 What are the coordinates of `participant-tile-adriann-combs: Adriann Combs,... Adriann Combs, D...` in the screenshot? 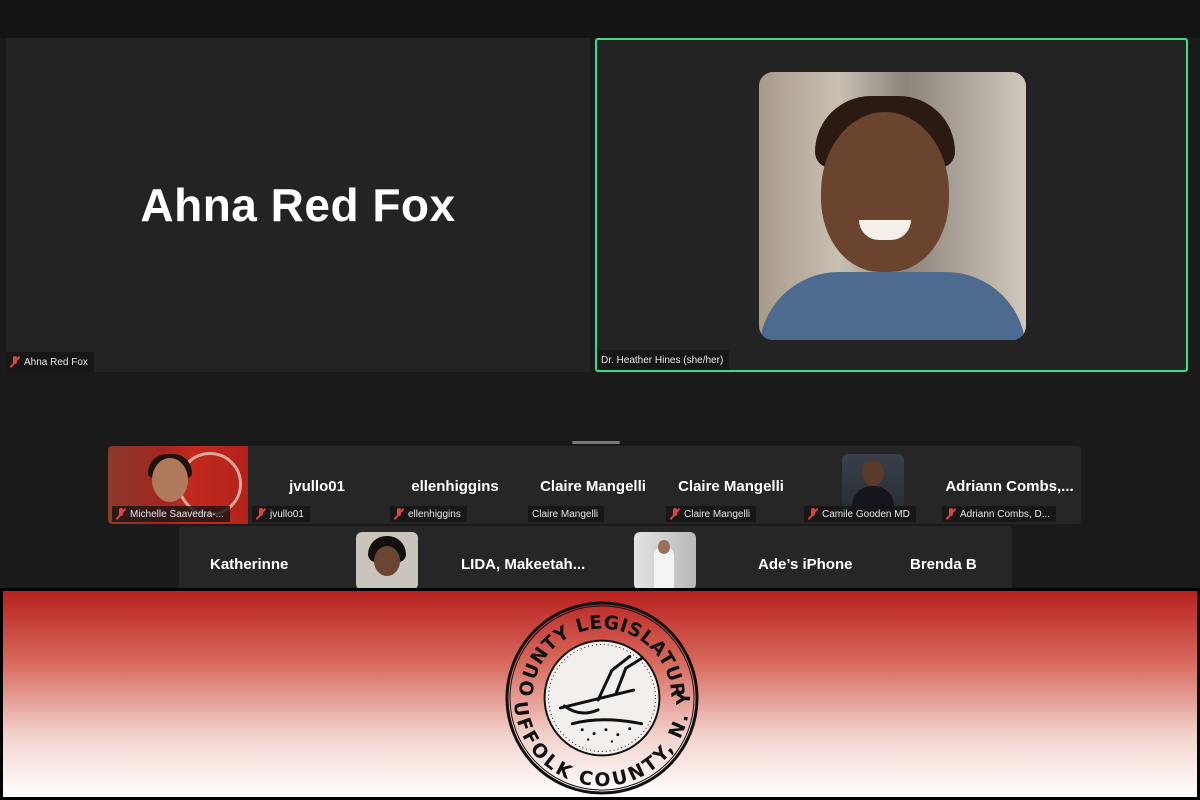 It's located at (1009, 485).